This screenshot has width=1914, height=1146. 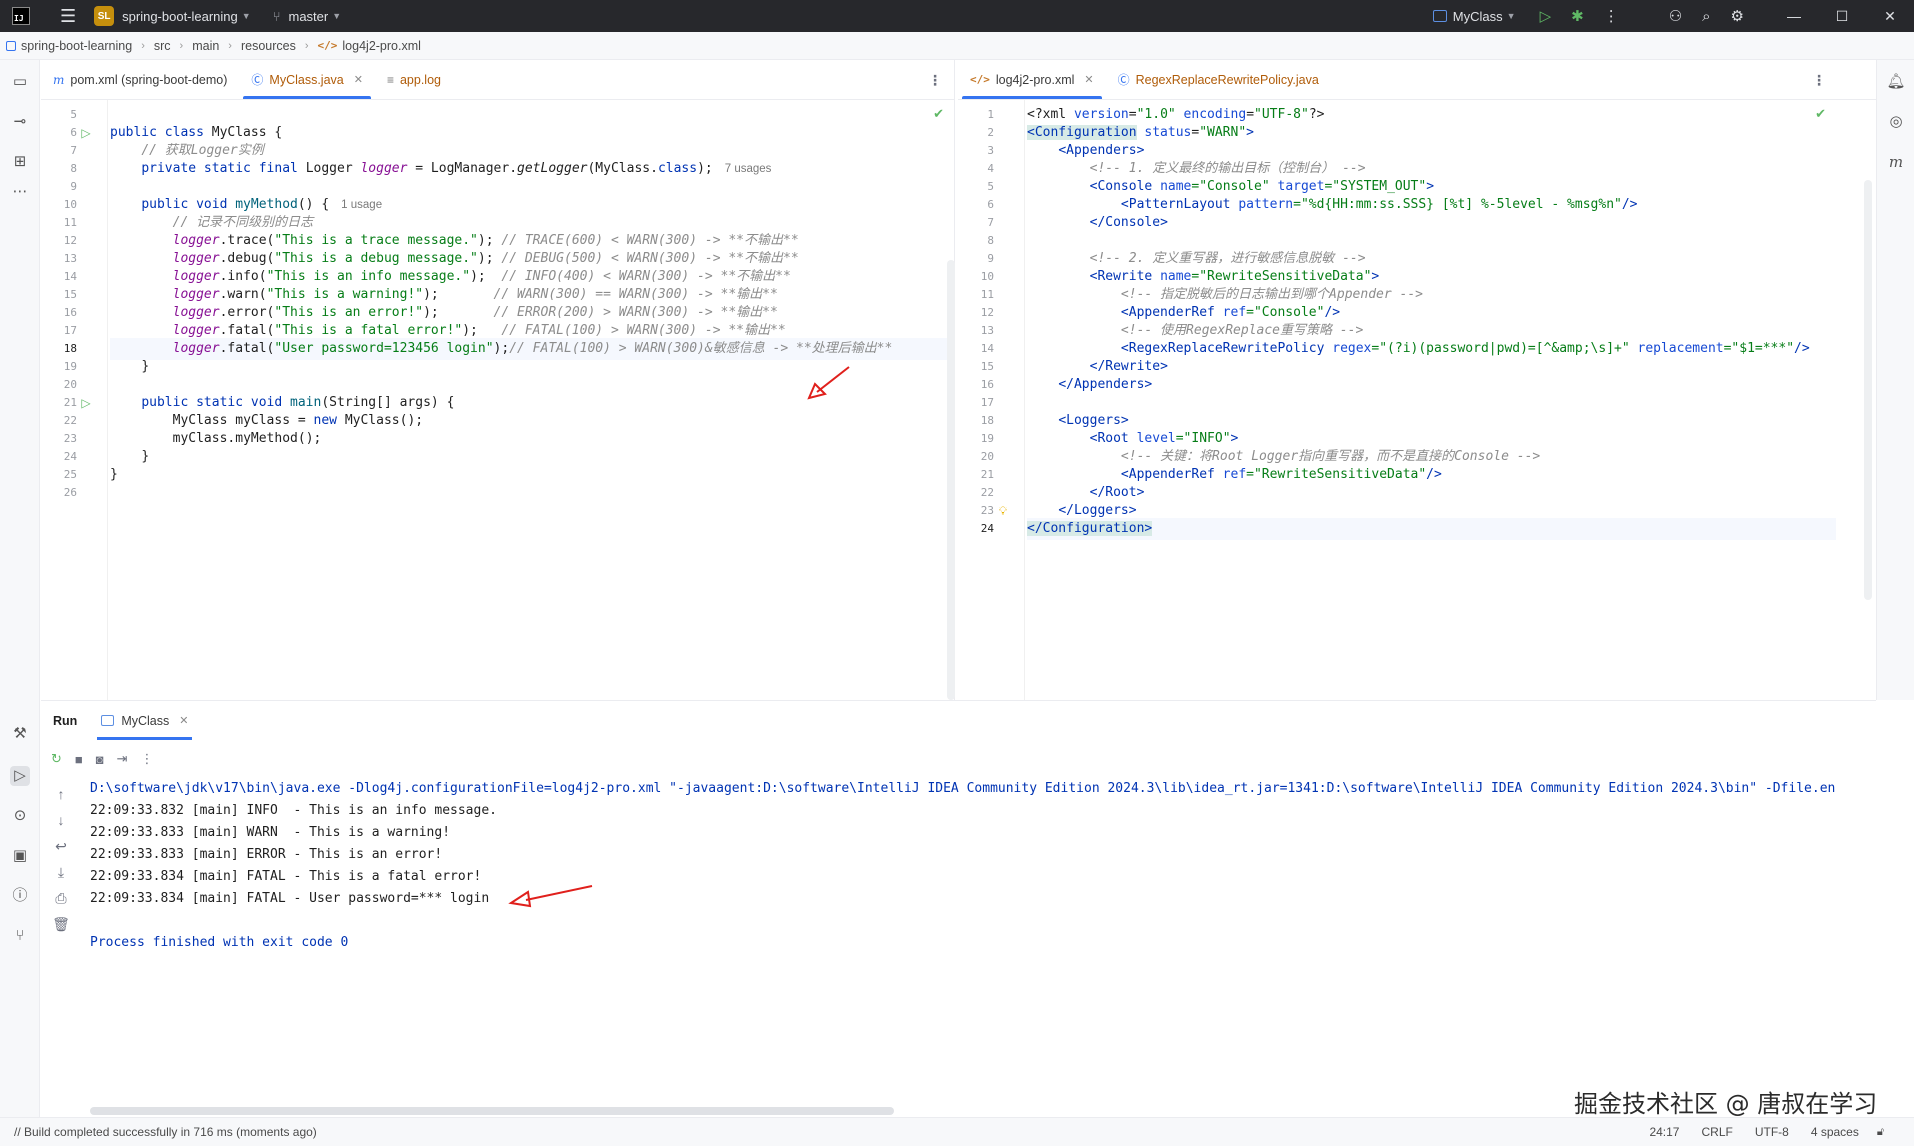 I want to click on scroll-up-icon: ↑, so click(x=61, y=794).